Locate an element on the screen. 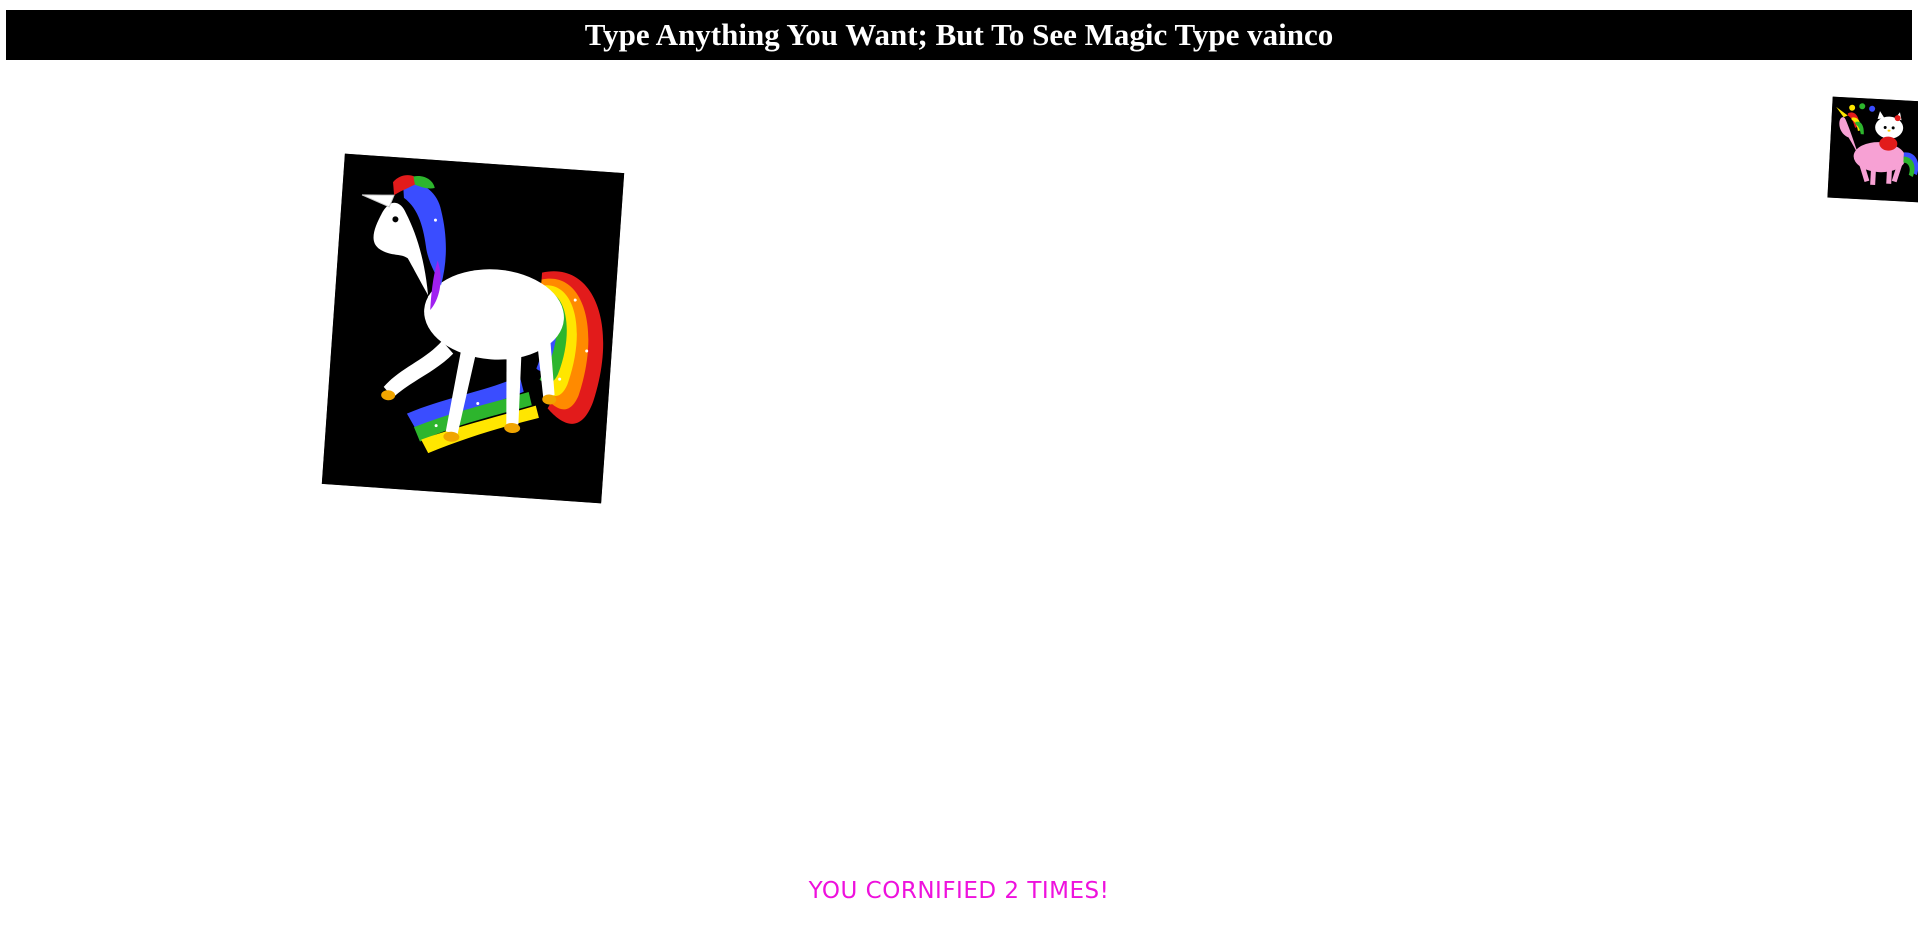  cornify-counter: YOU CORNIFIED 2 TIMES! is located at coordinates (959, 891).